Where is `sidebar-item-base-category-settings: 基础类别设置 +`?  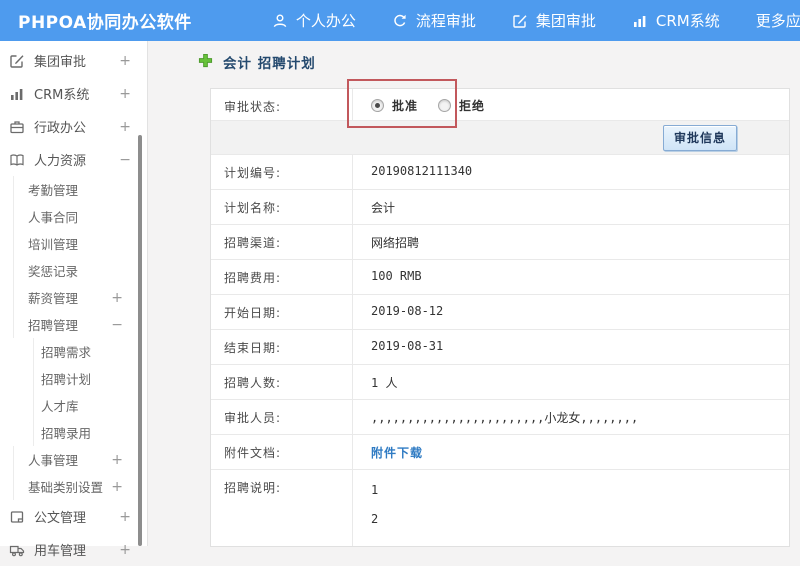
sidebar-item-base-category-settings: 基础类别设置 + is located at coordinates (80, 486).